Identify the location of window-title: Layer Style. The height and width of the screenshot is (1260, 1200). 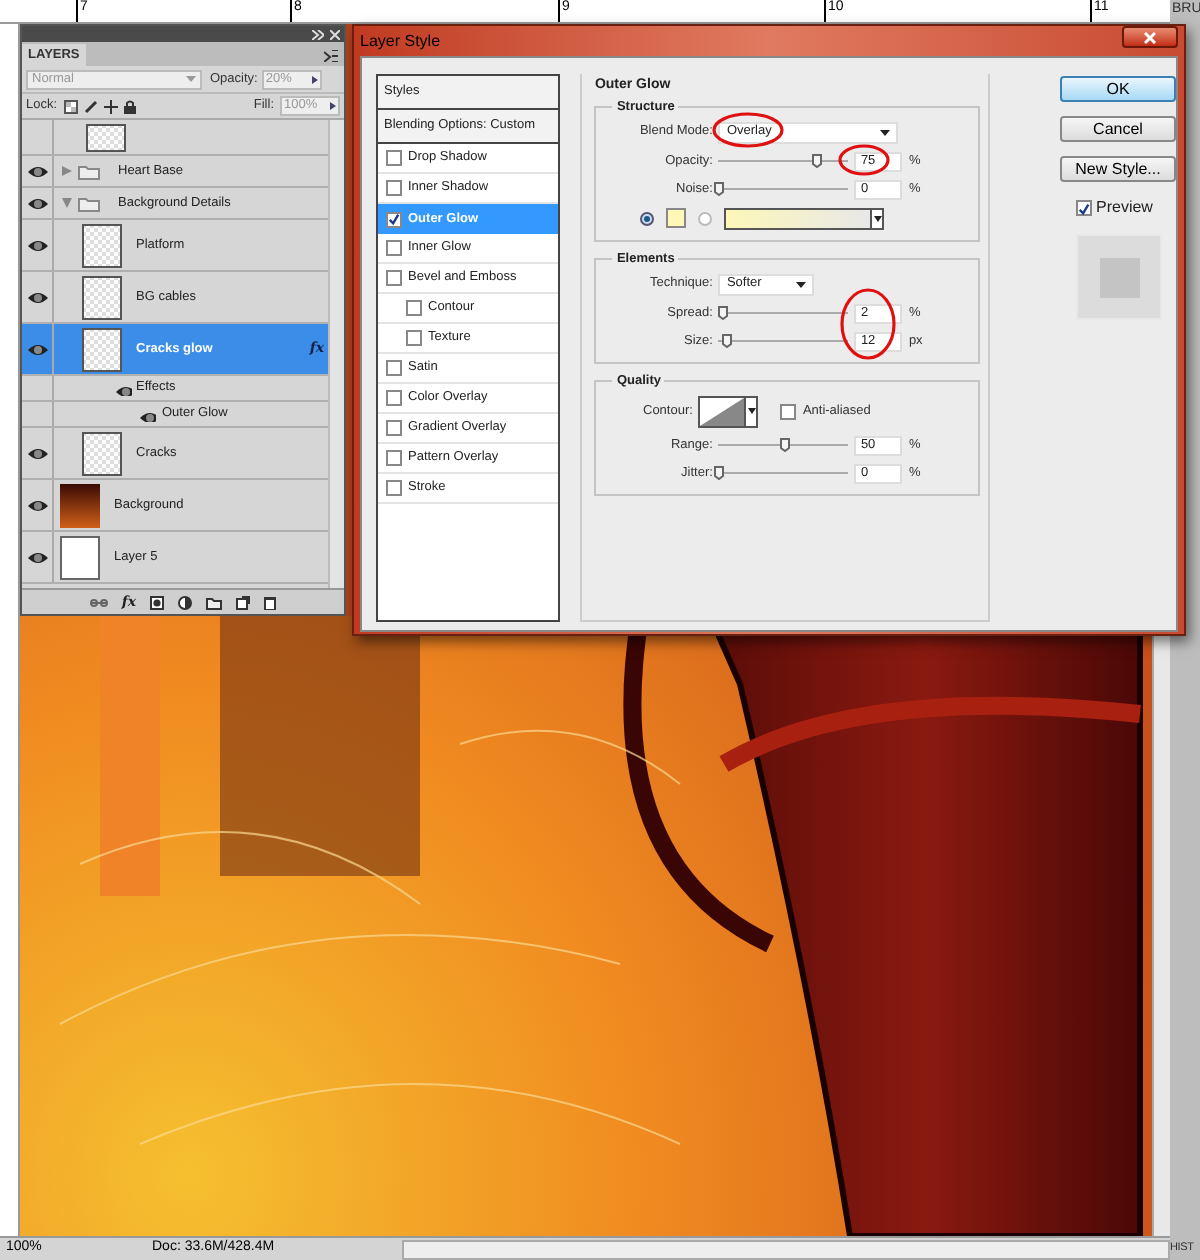
(400, 41).